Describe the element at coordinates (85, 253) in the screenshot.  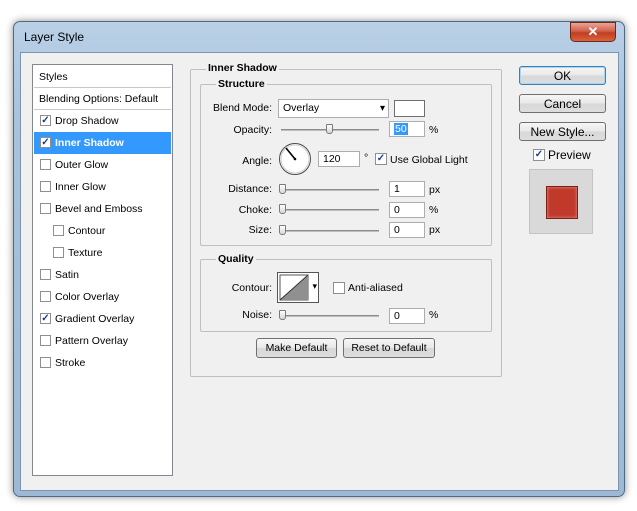
I see `style-item-label: Texture` at that location.